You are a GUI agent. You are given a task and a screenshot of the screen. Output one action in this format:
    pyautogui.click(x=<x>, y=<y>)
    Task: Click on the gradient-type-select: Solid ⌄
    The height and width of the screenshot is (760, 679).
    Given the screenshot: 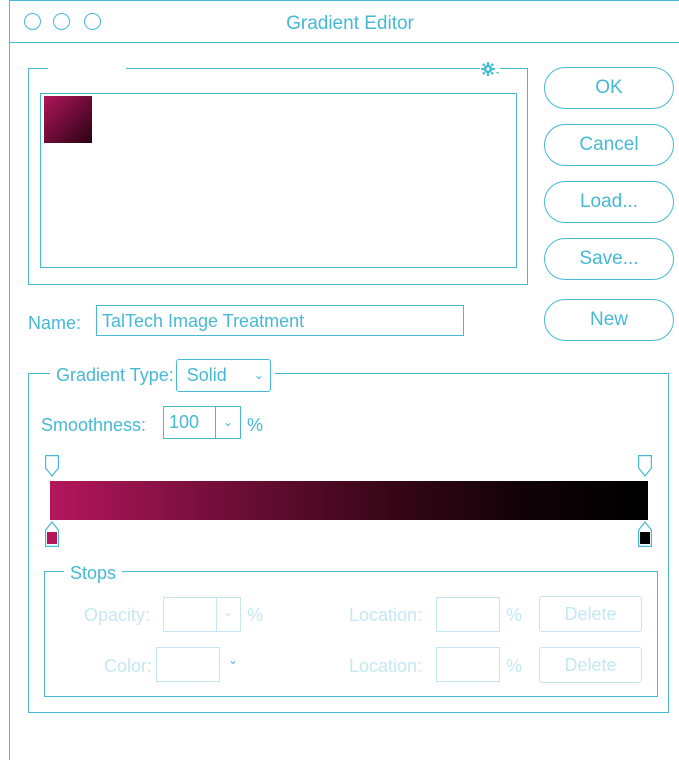 What is the action you would take?
    pyautogui.click(x=223, y=375)
    